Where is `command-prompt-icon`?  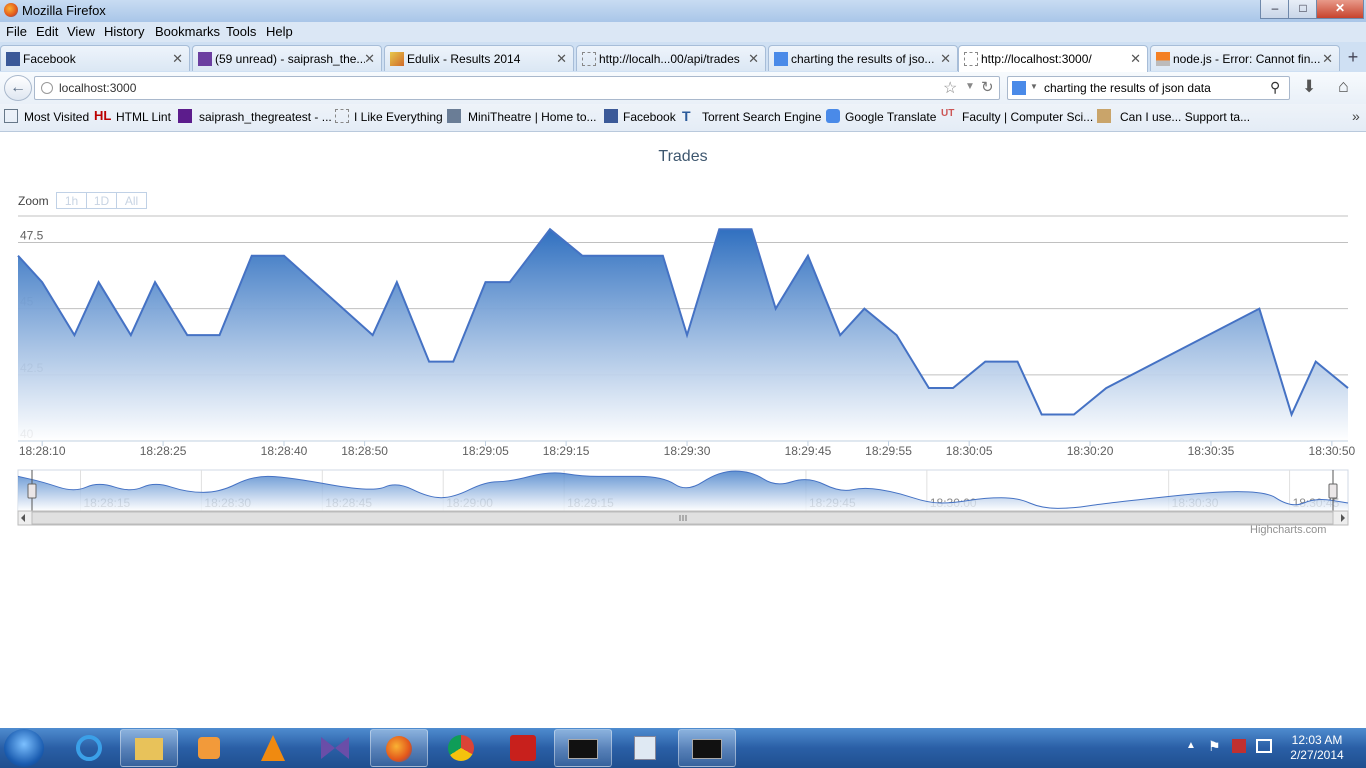 command-prompt-icon is located at coordinates (583, 748).